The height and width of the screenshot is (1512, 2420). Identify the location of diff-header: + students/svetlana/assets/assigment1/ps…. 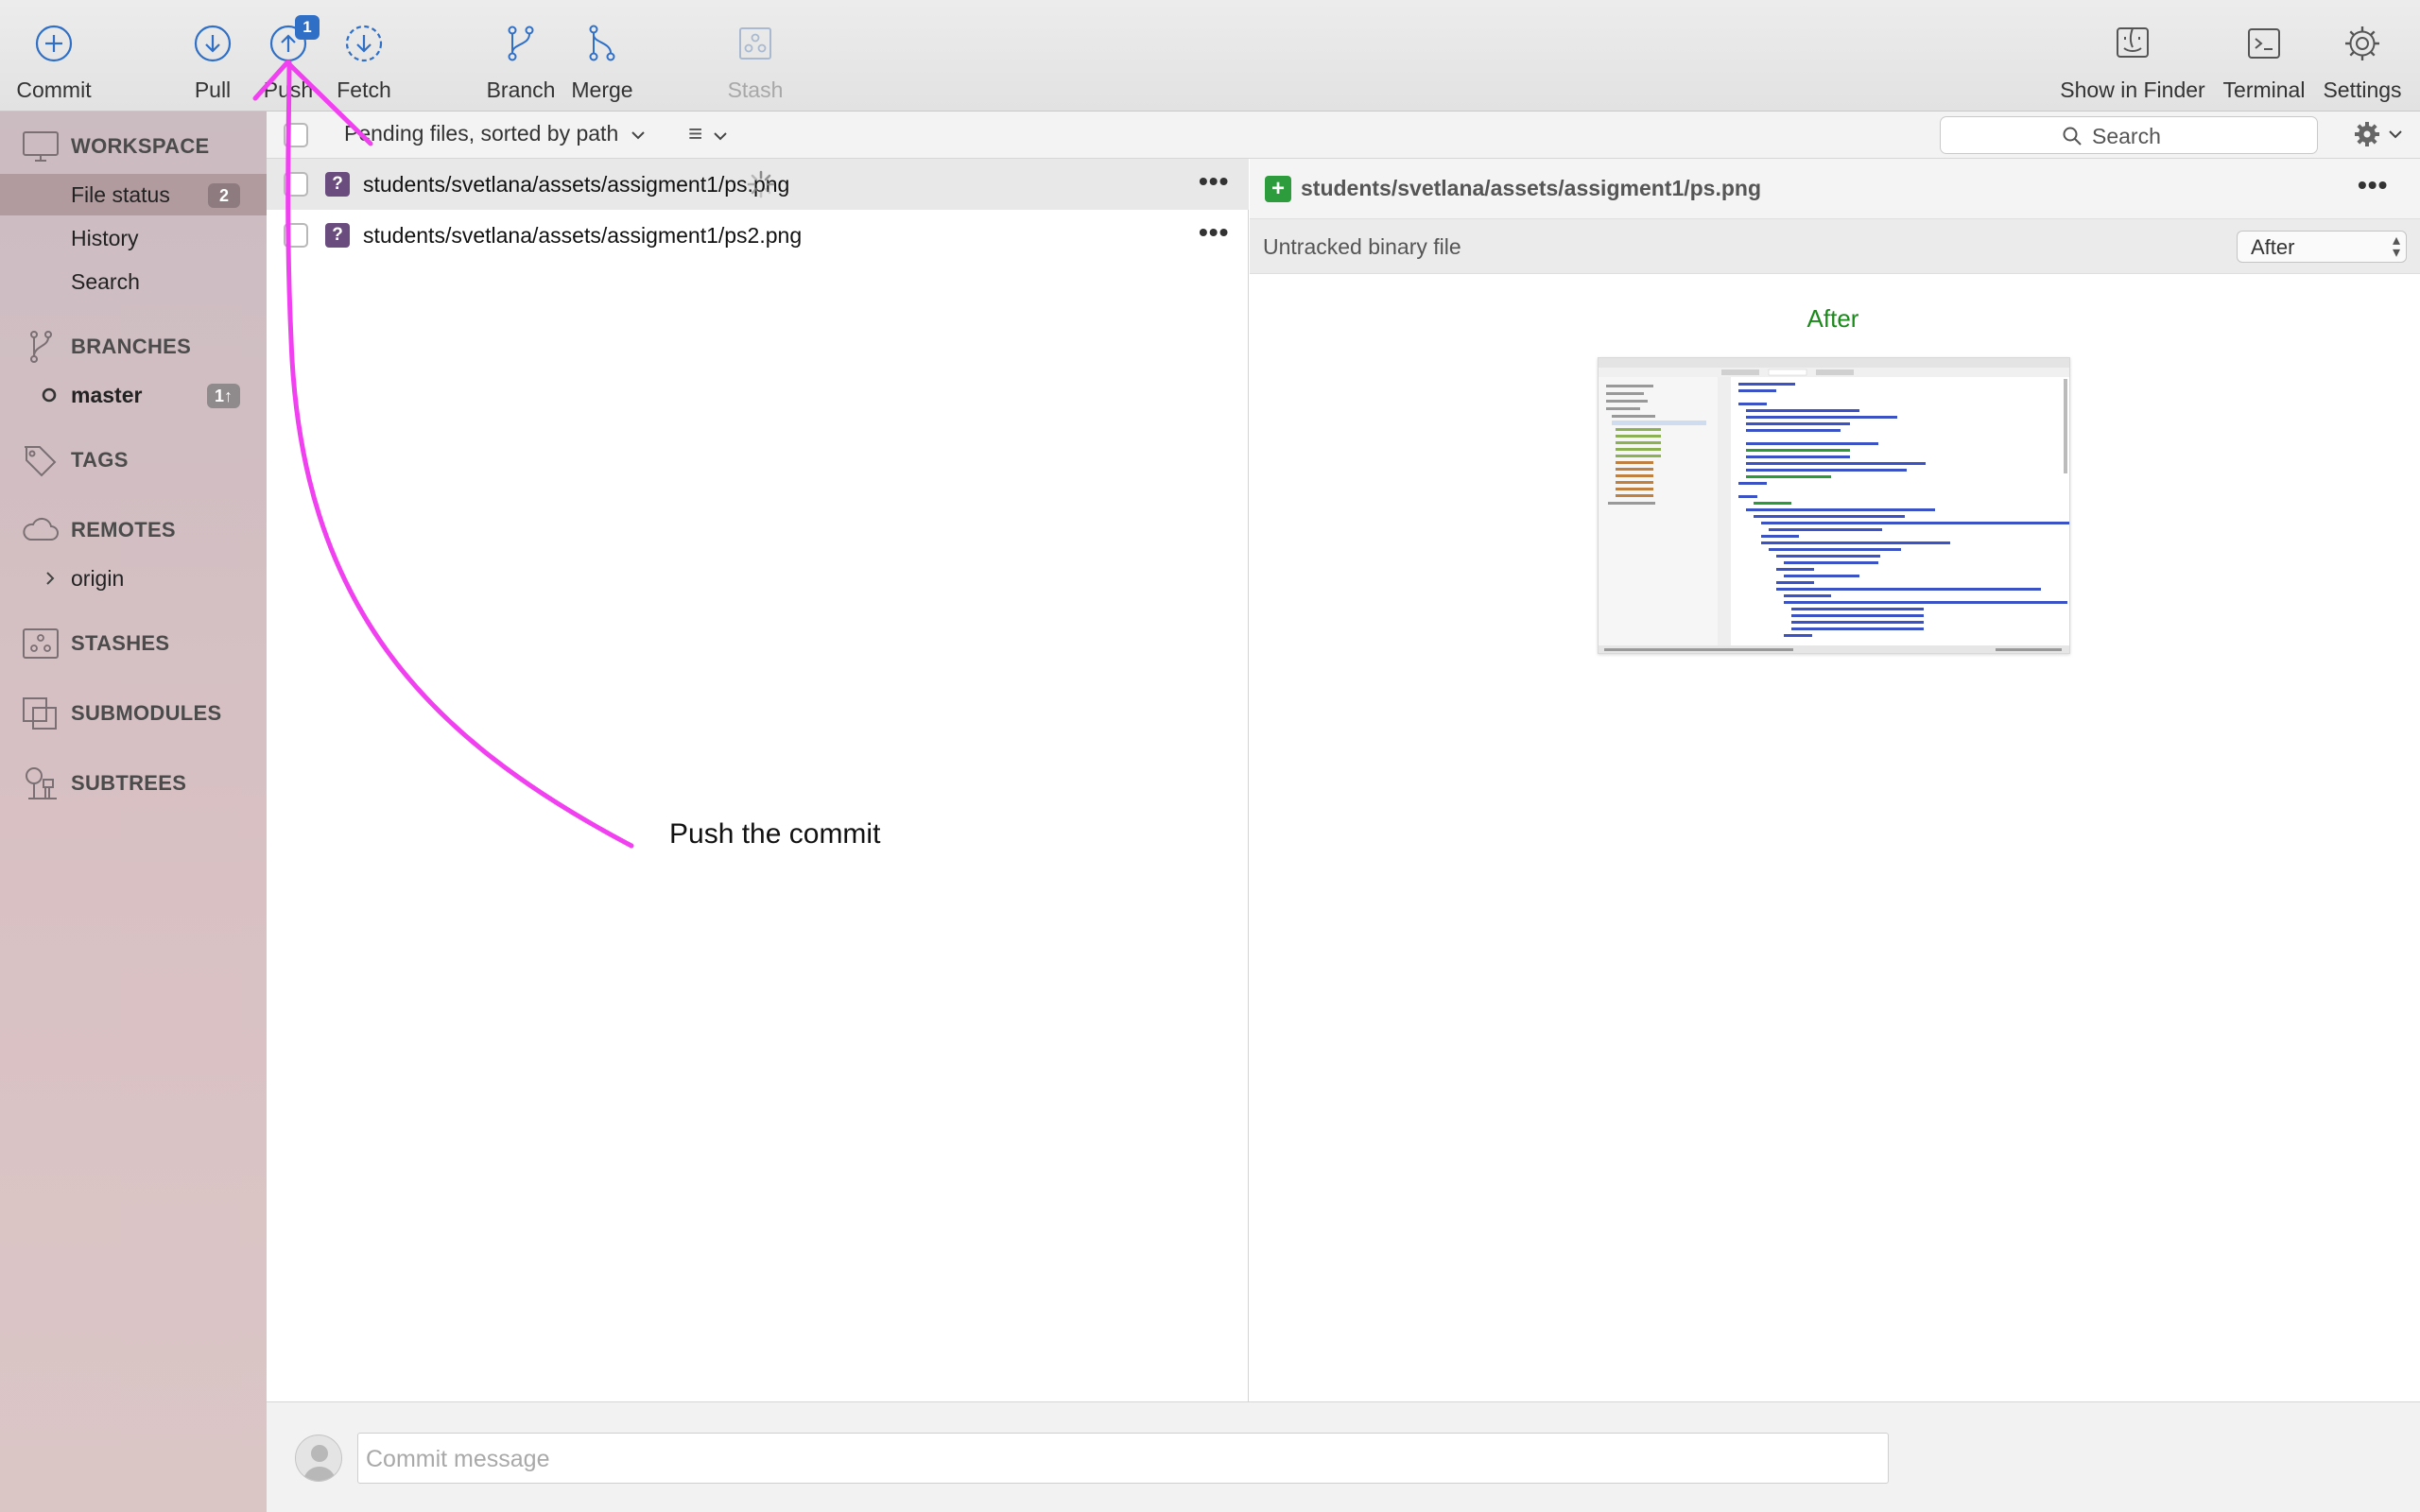
(1835, 189).